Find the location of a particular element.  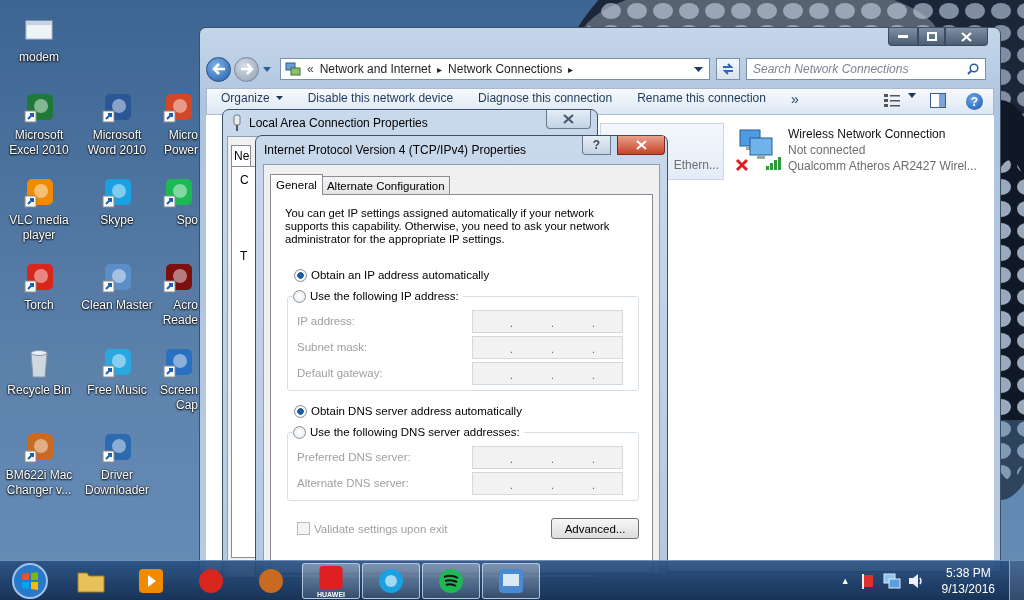

clock: 5:38 PM 9/13/2016 is located at coordinates (968, 581).